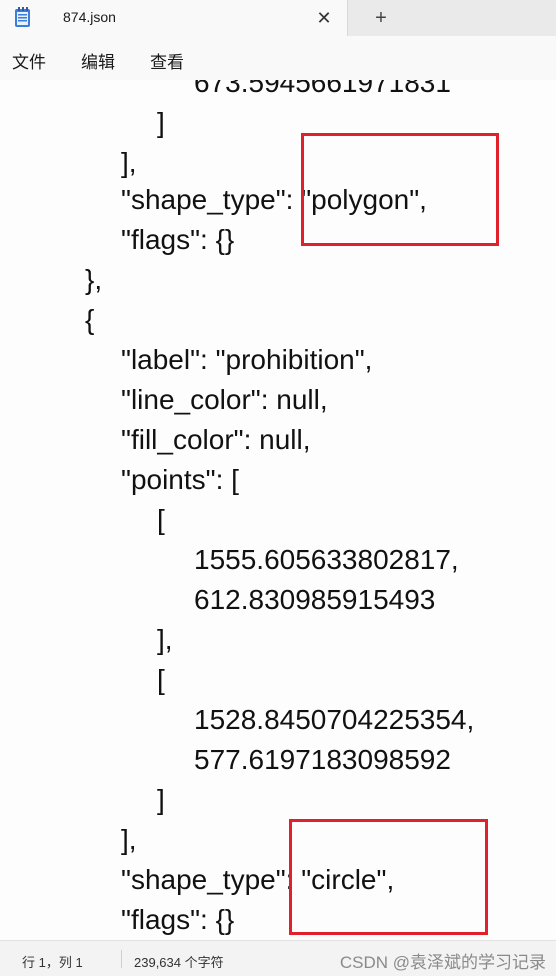 This screenshot has width=556, height=976. What do you see at coordinates (442, 962) in the screenshot?
I see `watermark: CSDN @袁泽斌的学习记录` at bounding box center [442, 962].